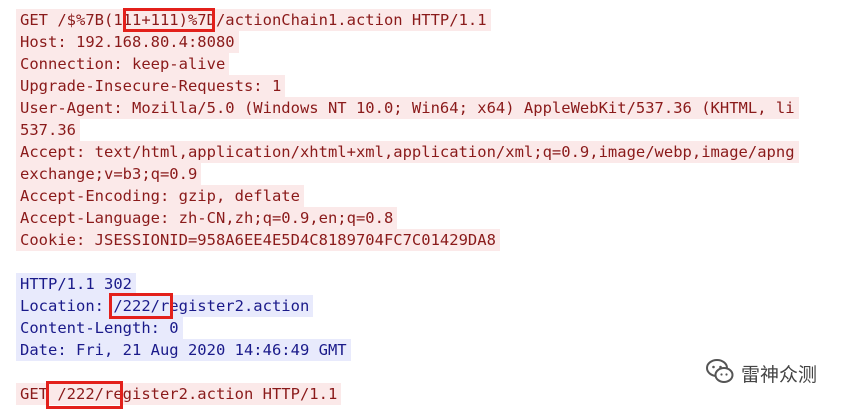  I want to click on watermark: 雷神众测, so click(761, 373).